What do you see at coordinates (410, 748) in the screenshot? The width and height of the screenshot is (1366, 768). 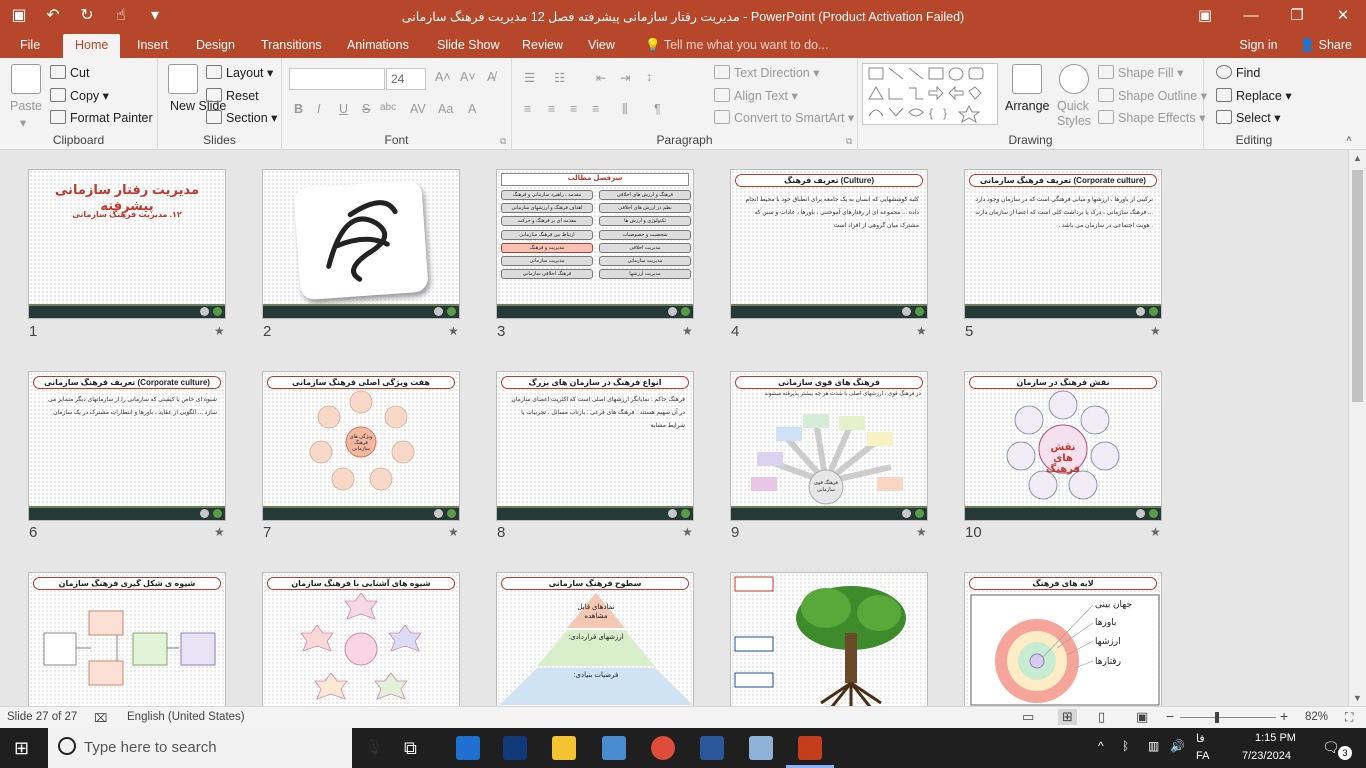 I see `task-view-icon: ⧉` at bounding box center [410, 748].